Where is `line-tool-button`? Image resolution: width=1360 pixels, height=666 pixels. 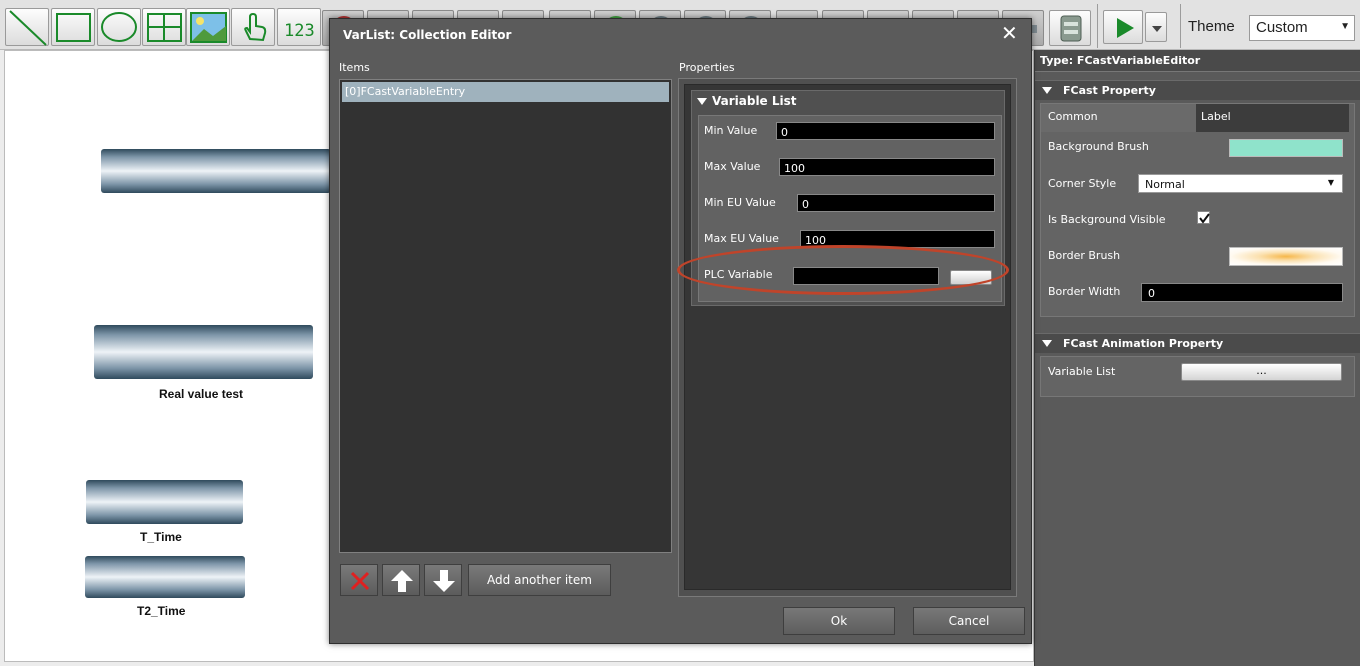 line-tool-button is located at coordinates (27, 27).